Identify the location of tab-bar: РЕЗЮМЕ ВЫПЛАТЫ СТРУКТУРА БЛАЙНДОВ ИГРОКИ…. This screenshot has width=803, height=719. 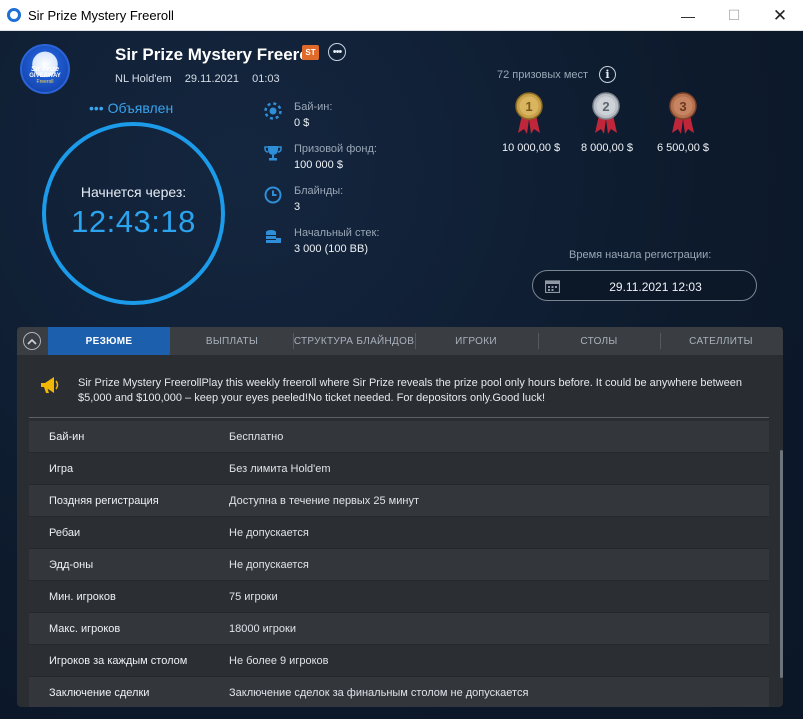
(400, 341).